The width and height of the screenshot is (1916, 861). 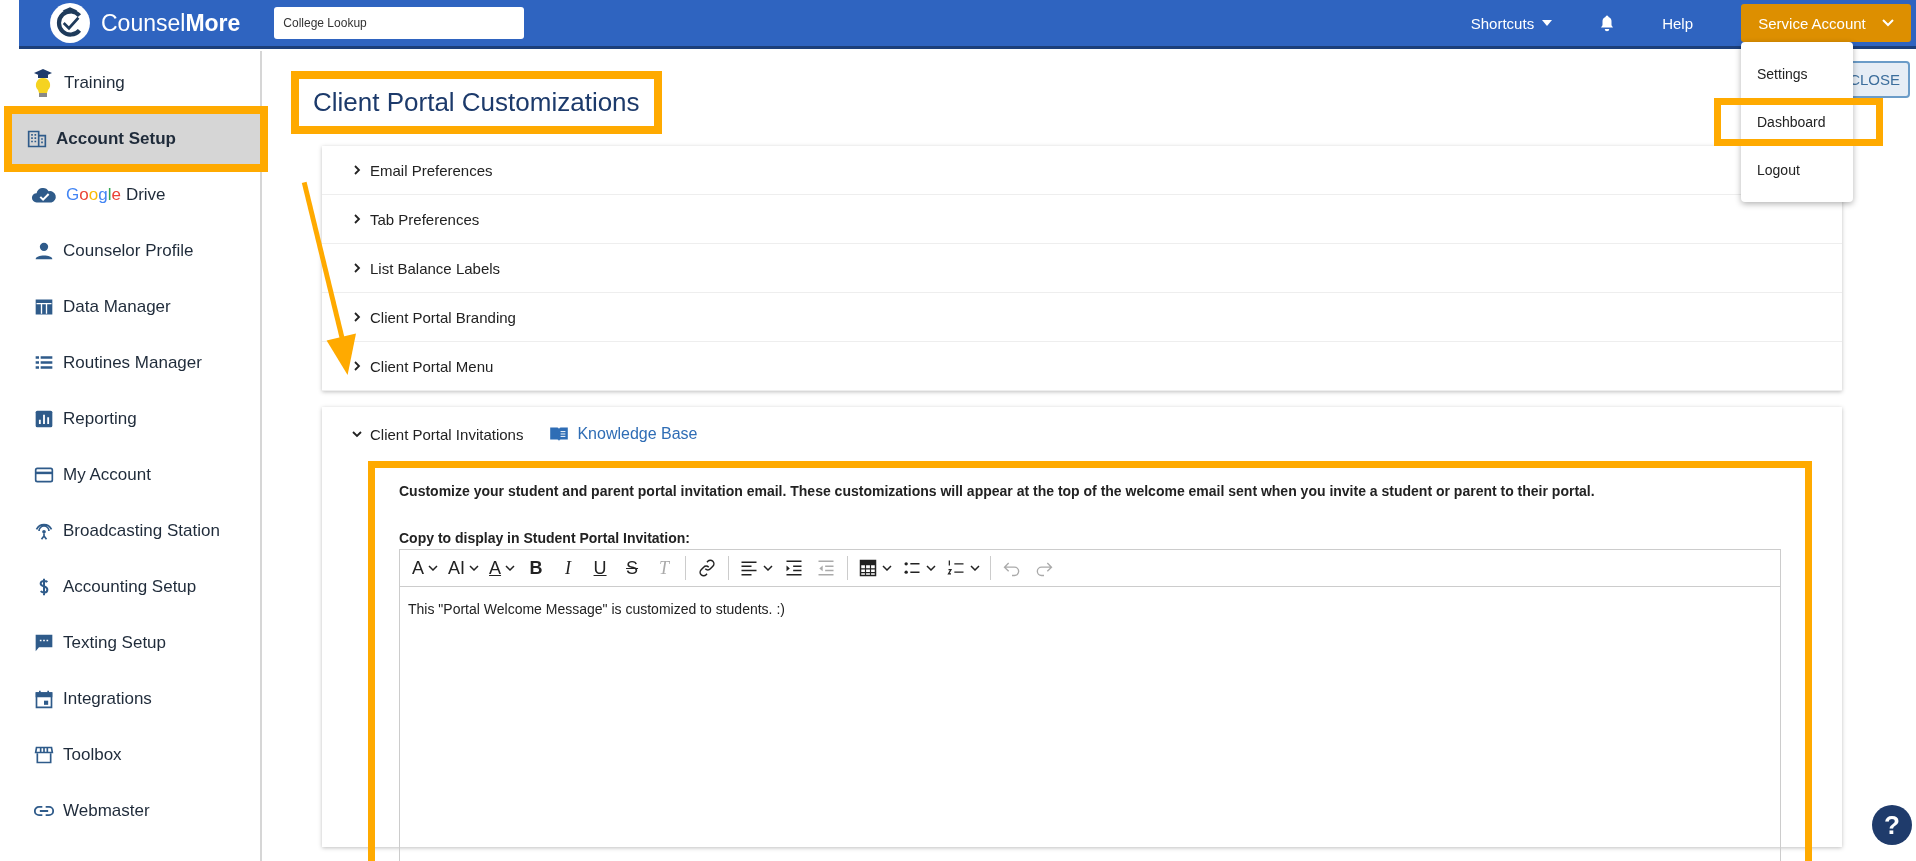 I want to click on section-title: Client Portal Menu, so click(x=432, y=366).